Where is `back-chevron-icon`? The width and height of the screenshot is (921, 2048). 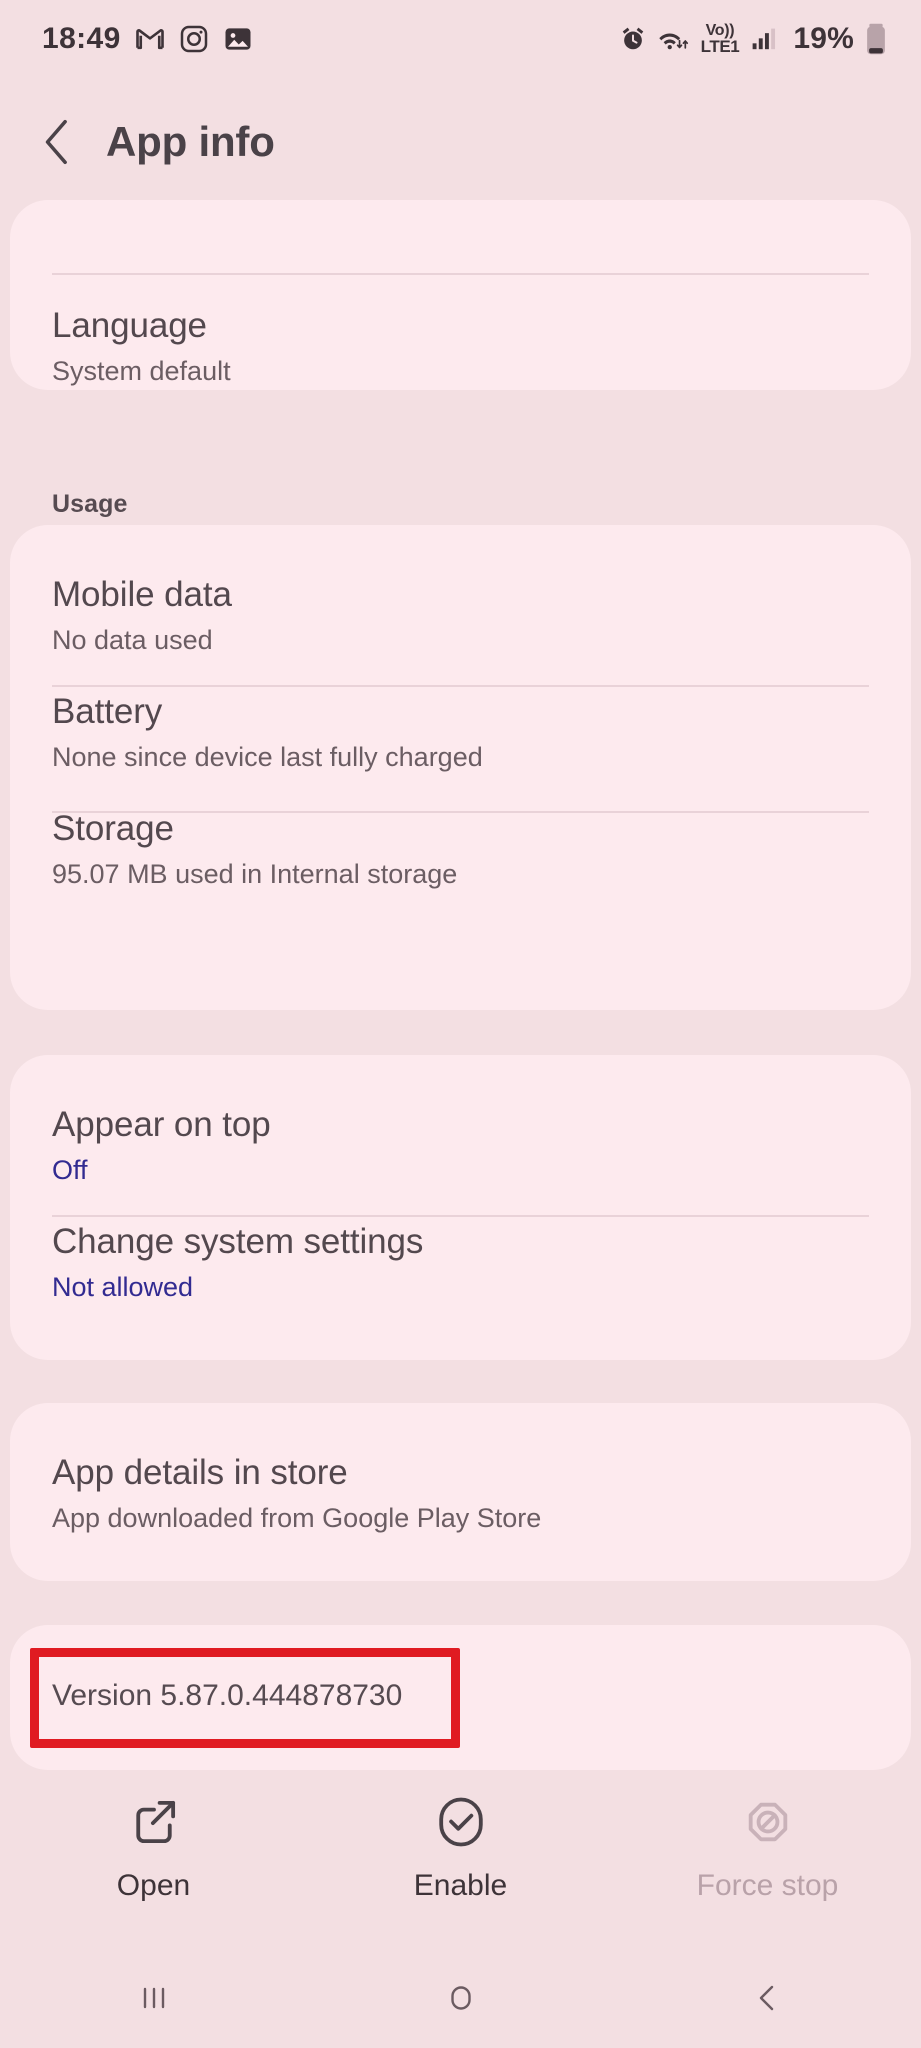
back-chevron-icon is located at coordinates (57, 142).